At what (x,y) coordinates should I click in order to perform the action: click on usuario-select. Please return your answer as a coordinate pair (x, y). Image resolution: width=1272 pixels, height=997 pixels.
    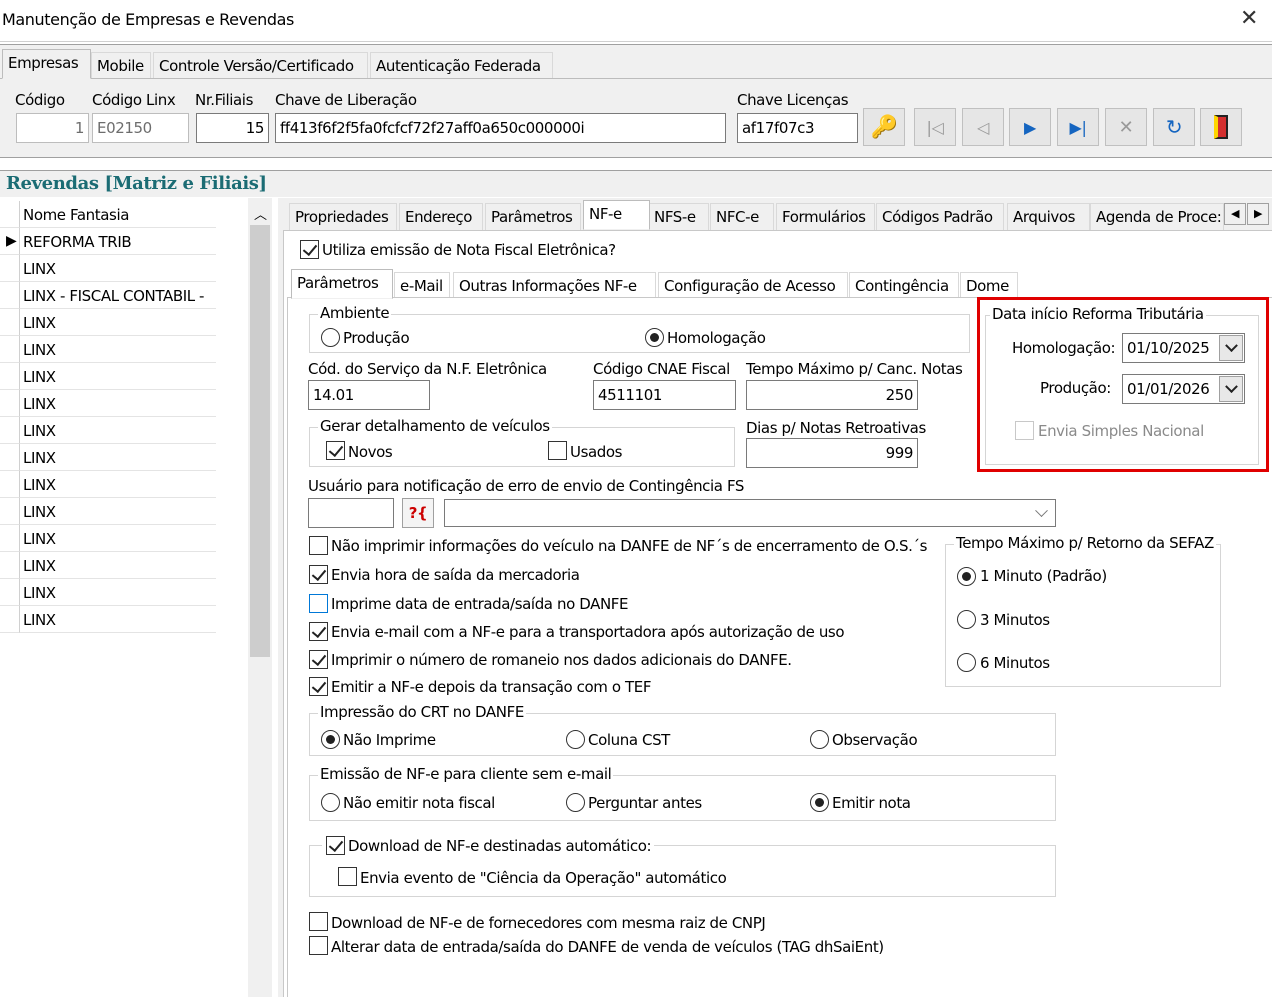
    Looking at the image, I should click on (750, 513).